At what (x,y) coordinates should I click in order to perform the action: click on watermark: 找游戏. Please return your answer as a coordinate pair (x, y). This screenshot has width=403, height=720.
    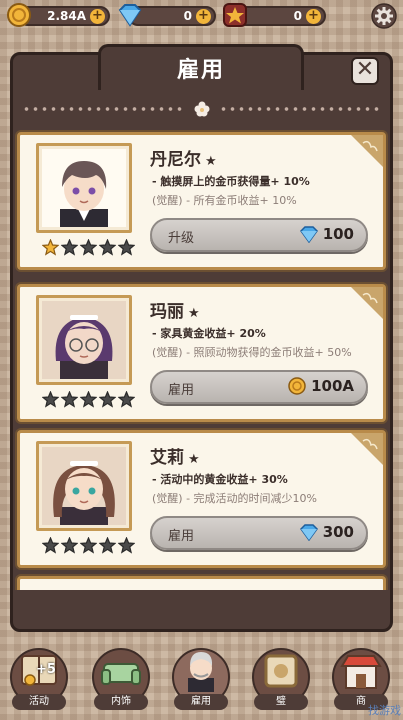
    Looking at the image, I should click on (384, 710).